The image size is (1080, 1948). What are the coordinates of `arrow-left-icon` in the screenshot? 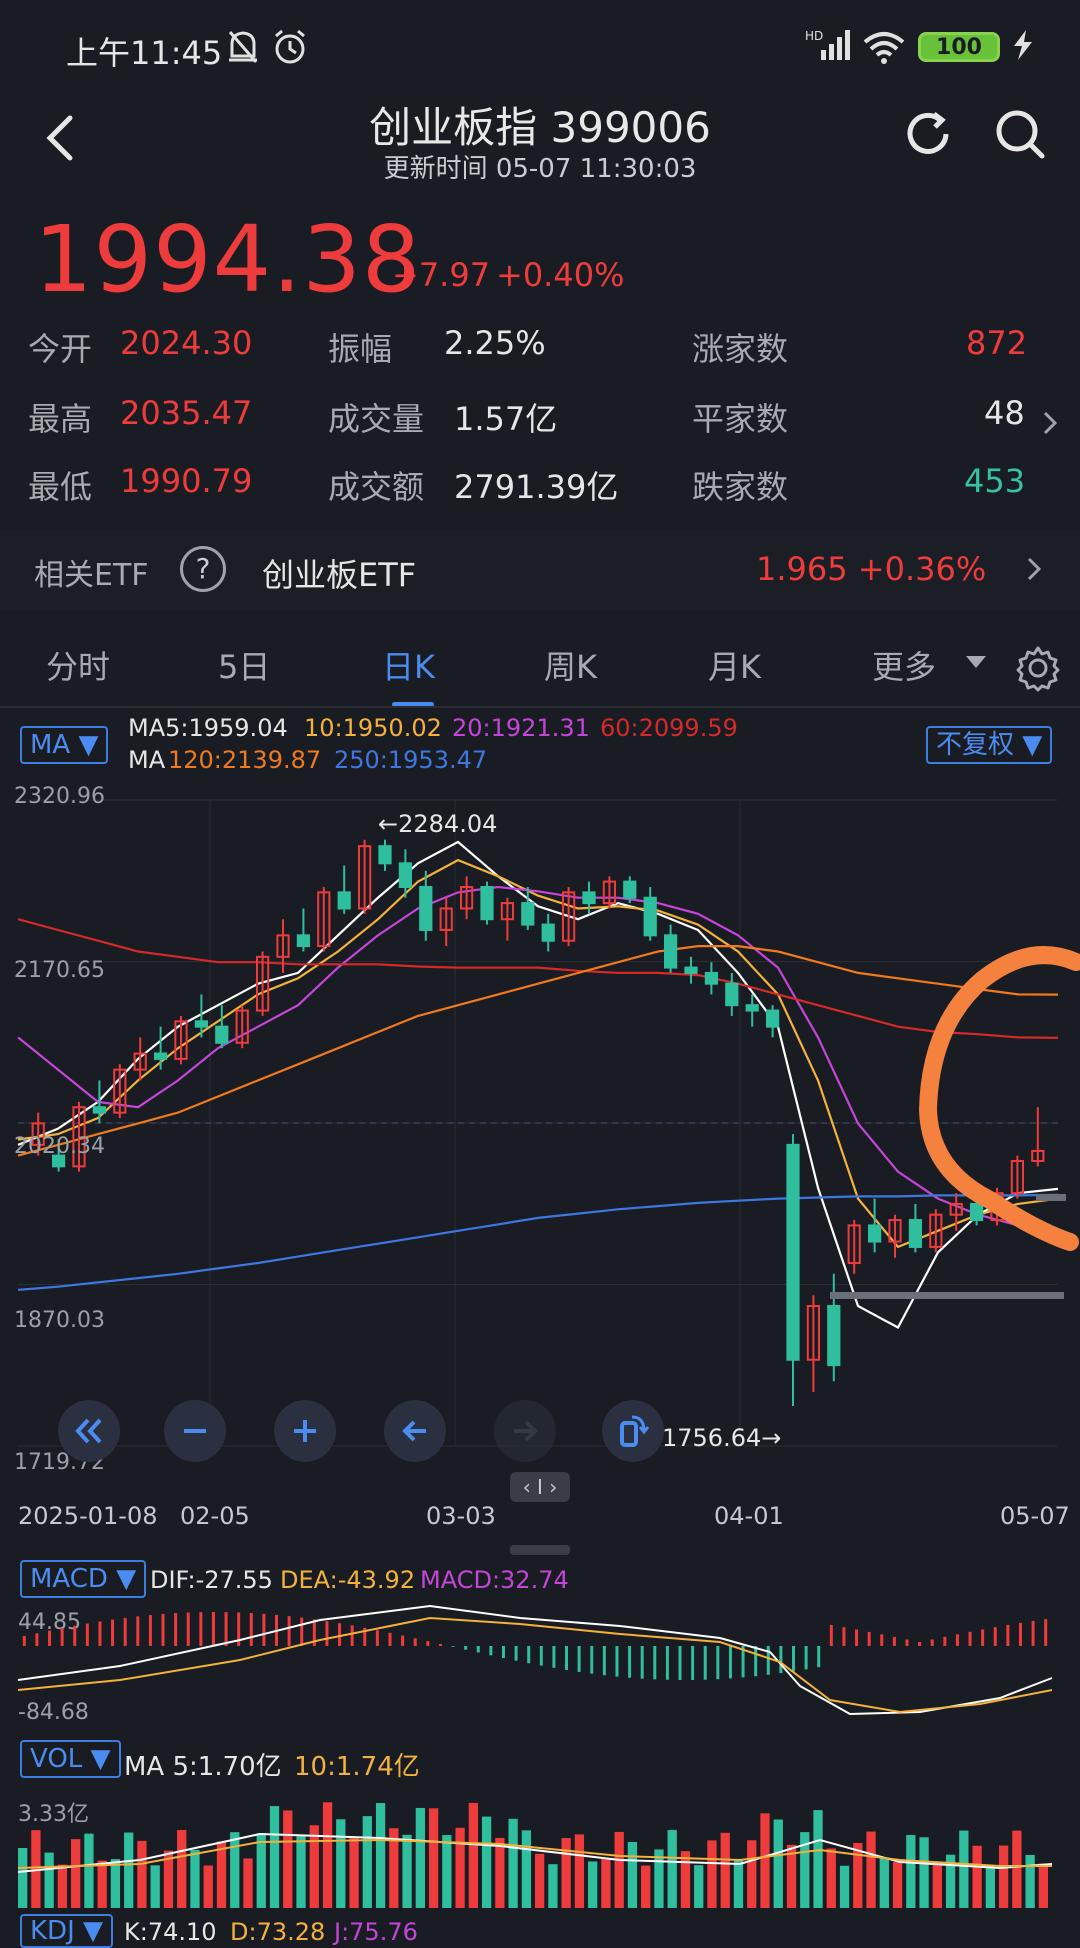 It's located at (414, 1431).